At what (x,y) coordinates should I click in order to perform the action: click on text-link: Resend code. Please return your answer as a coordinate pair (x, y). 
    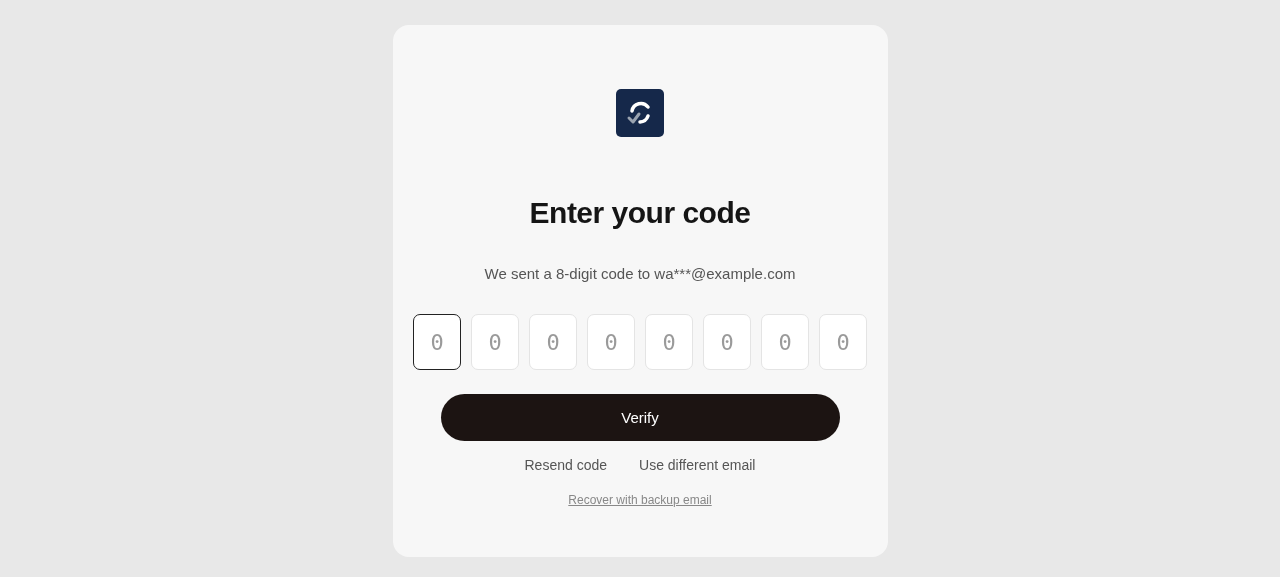
    Looking at the image, I should click on (565, 465).